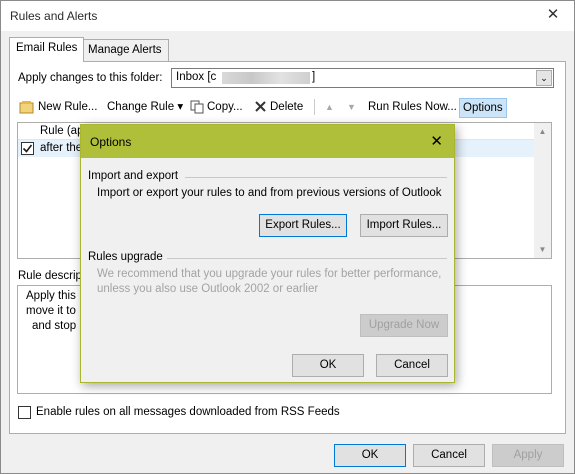 Image resolution: width=575 pixels, height=474 pixels. I want to click on rule-description-line: Apply this, so click(51, 296).